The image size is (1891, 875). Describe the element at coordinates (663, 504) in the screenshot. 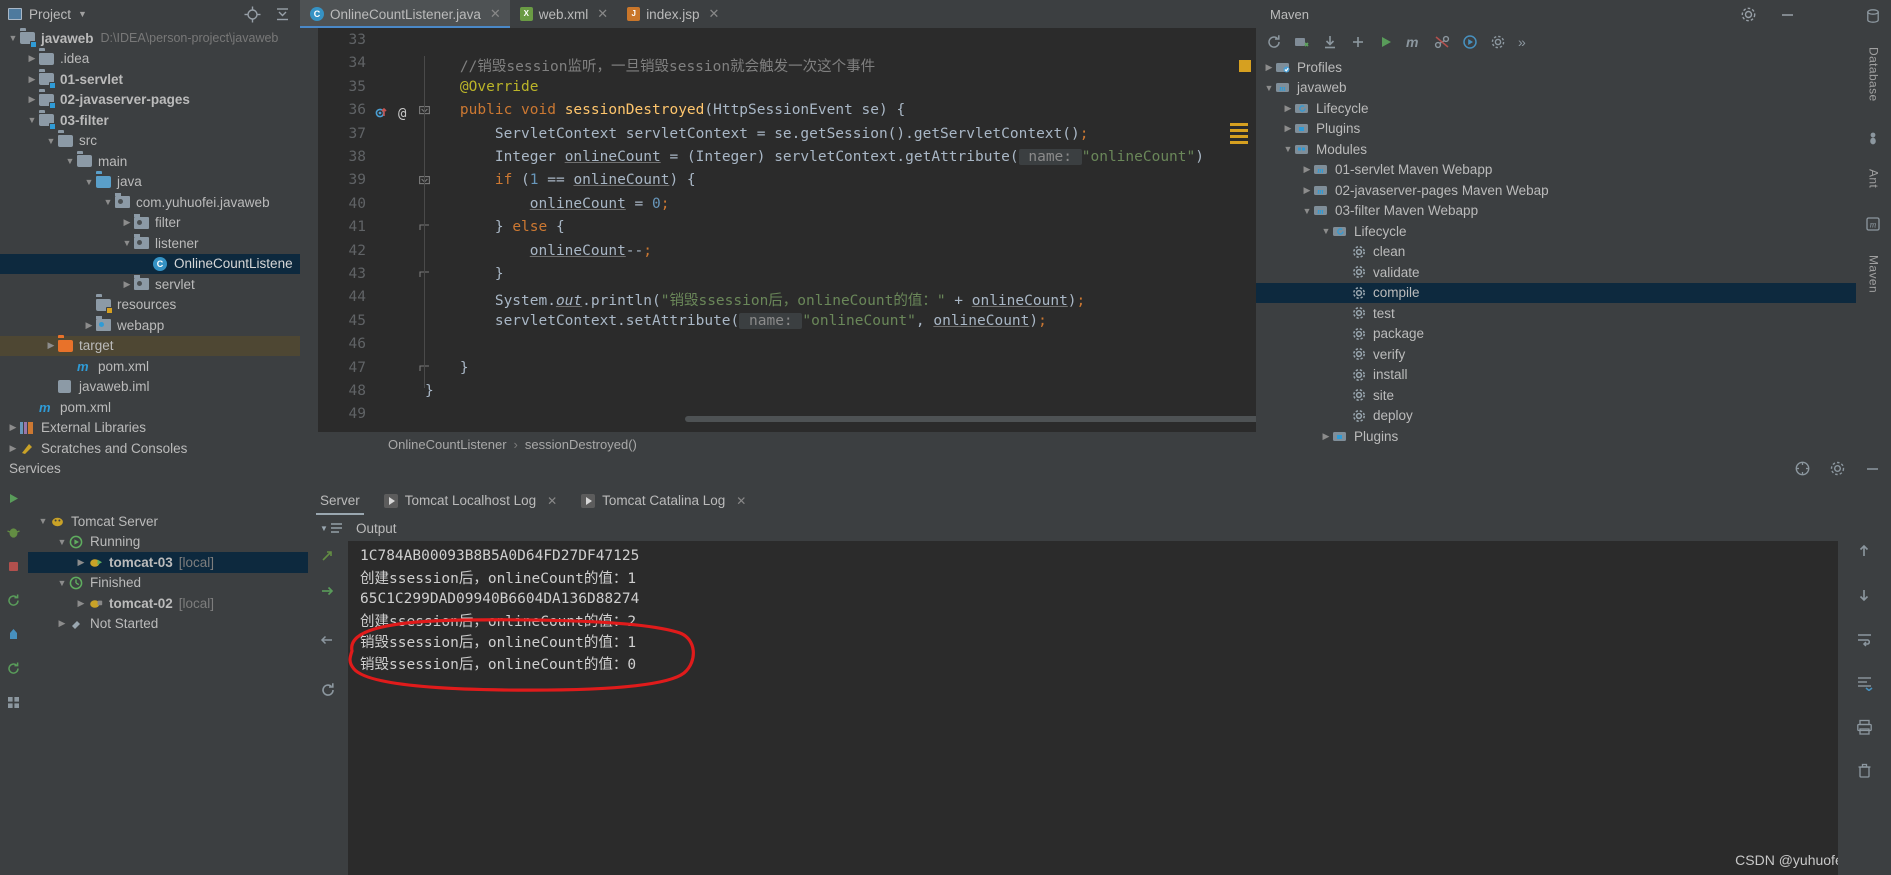

I see `console-tab: Tomcat Catalina Log ✕` at that location.